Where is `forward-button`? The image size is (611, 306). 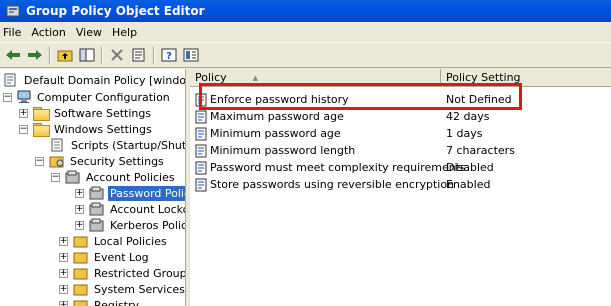
forward-button is located at coordinates (35, 55).